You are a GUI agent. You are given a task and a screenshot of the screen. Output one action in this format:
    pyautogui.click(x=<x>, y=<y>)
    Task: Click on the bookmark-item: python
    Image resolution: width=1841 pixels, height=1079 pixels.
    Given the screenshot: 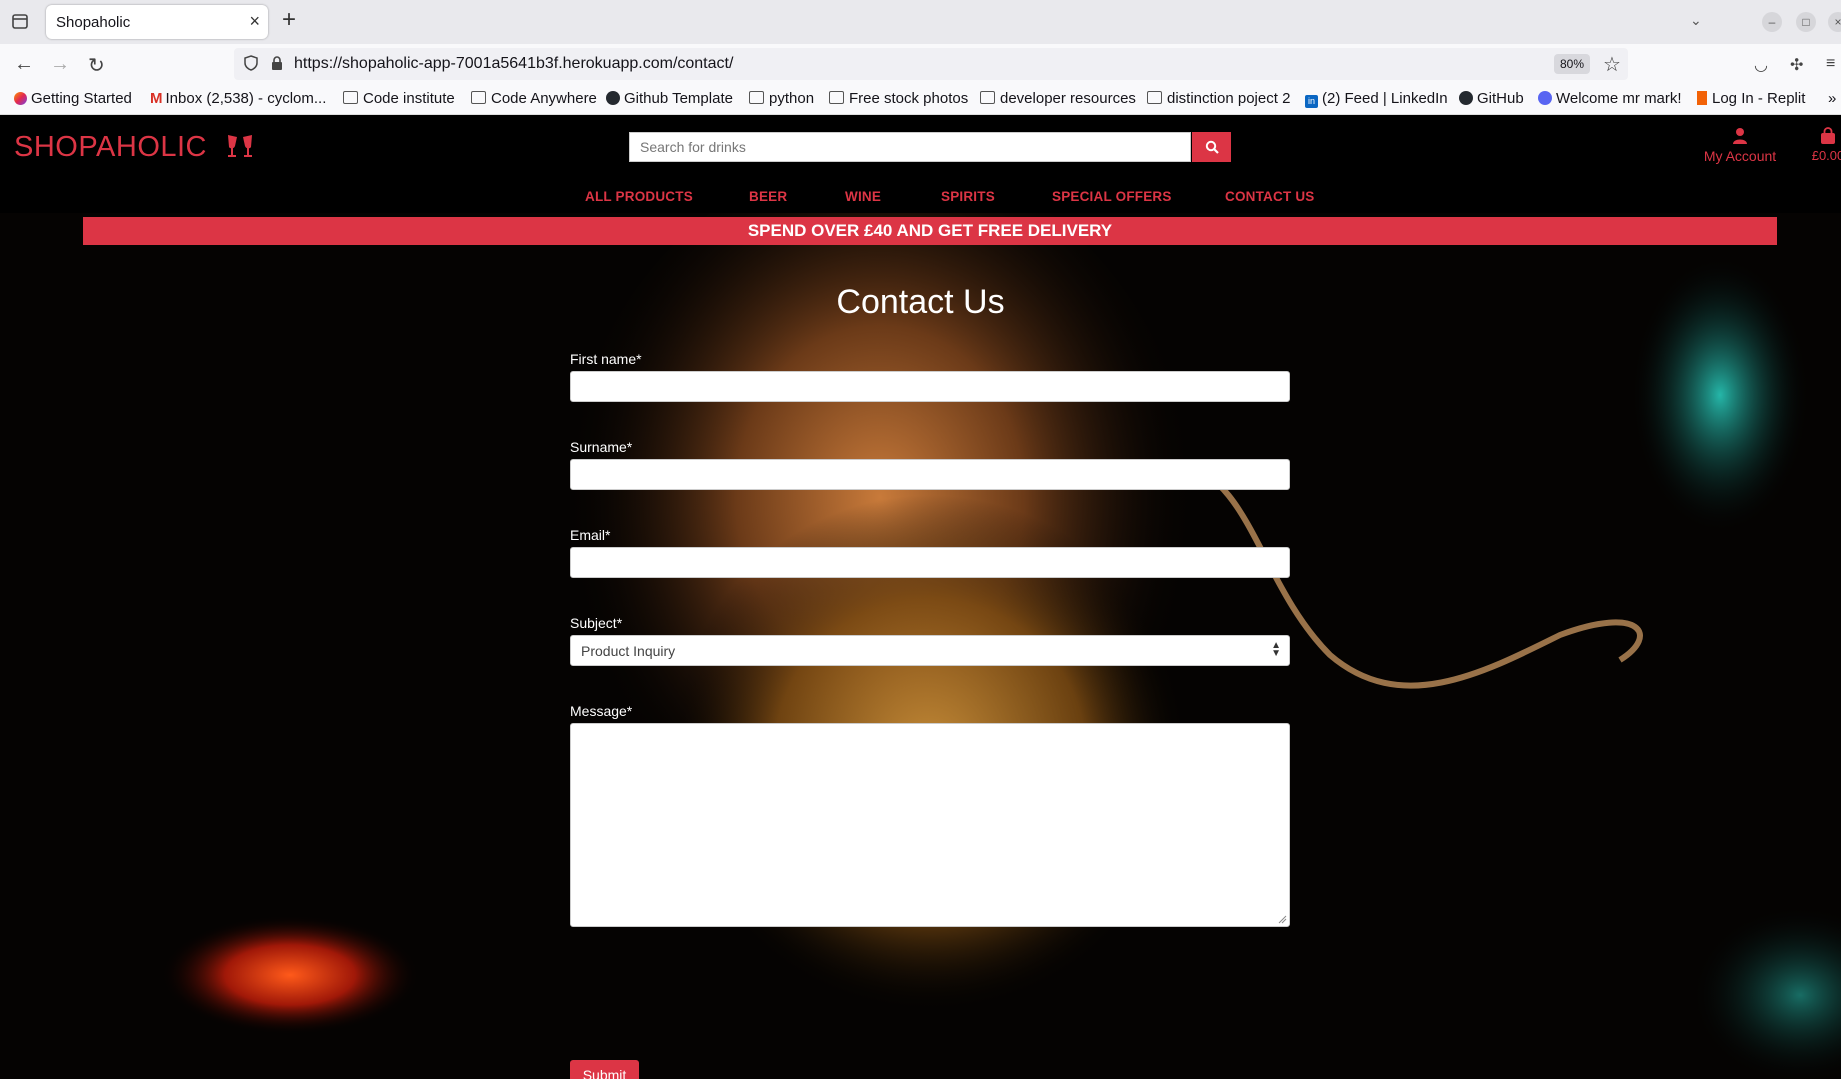 What is the action you would take?
    pyautogui.click(x=781, y=98)
    